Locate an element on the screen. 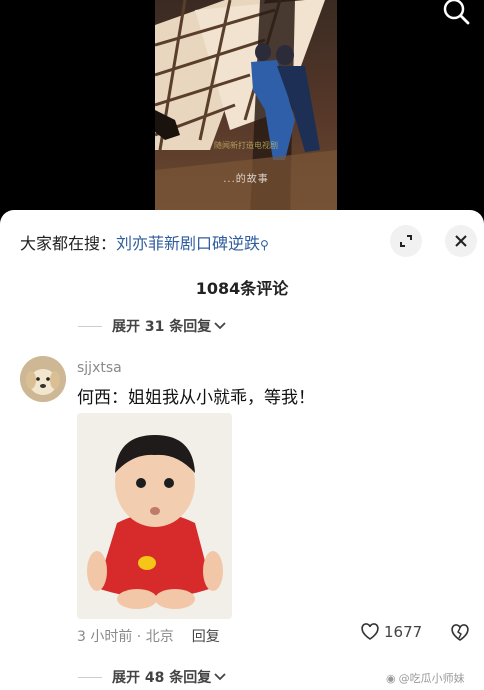 The width and height of the screenshot is (484, 690). avatar is located at coordinates (43, 379).